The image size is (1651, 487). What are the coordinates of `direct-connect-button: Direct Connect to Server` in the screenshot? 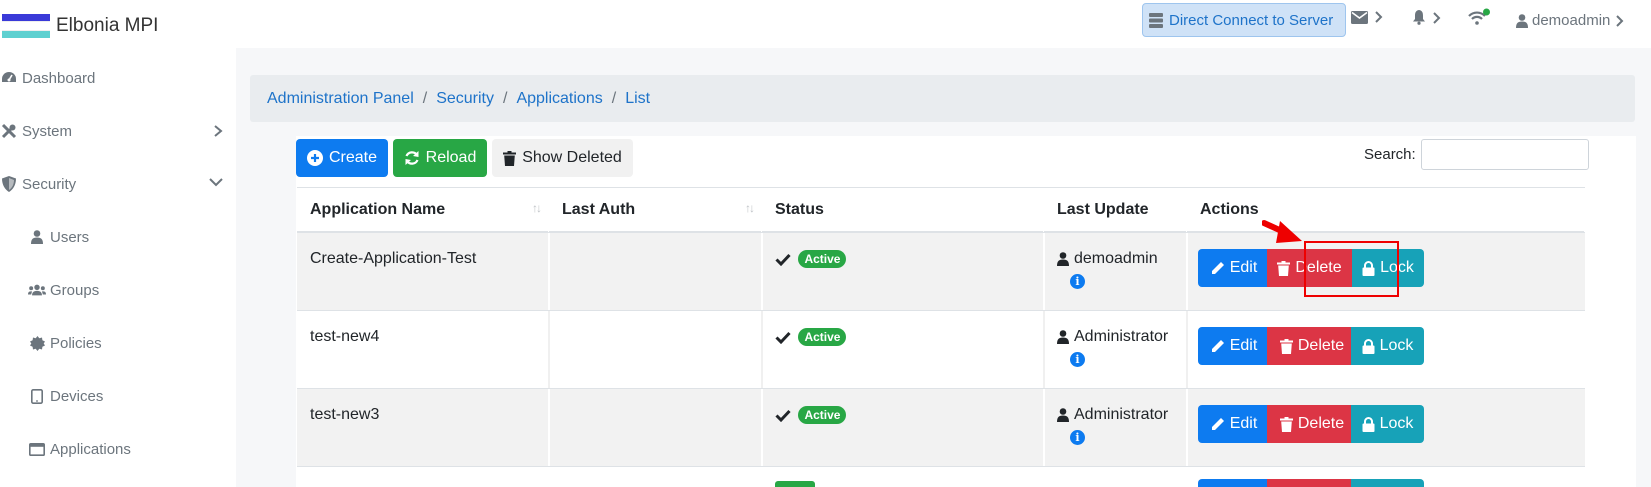 It's located at (1244, 20).